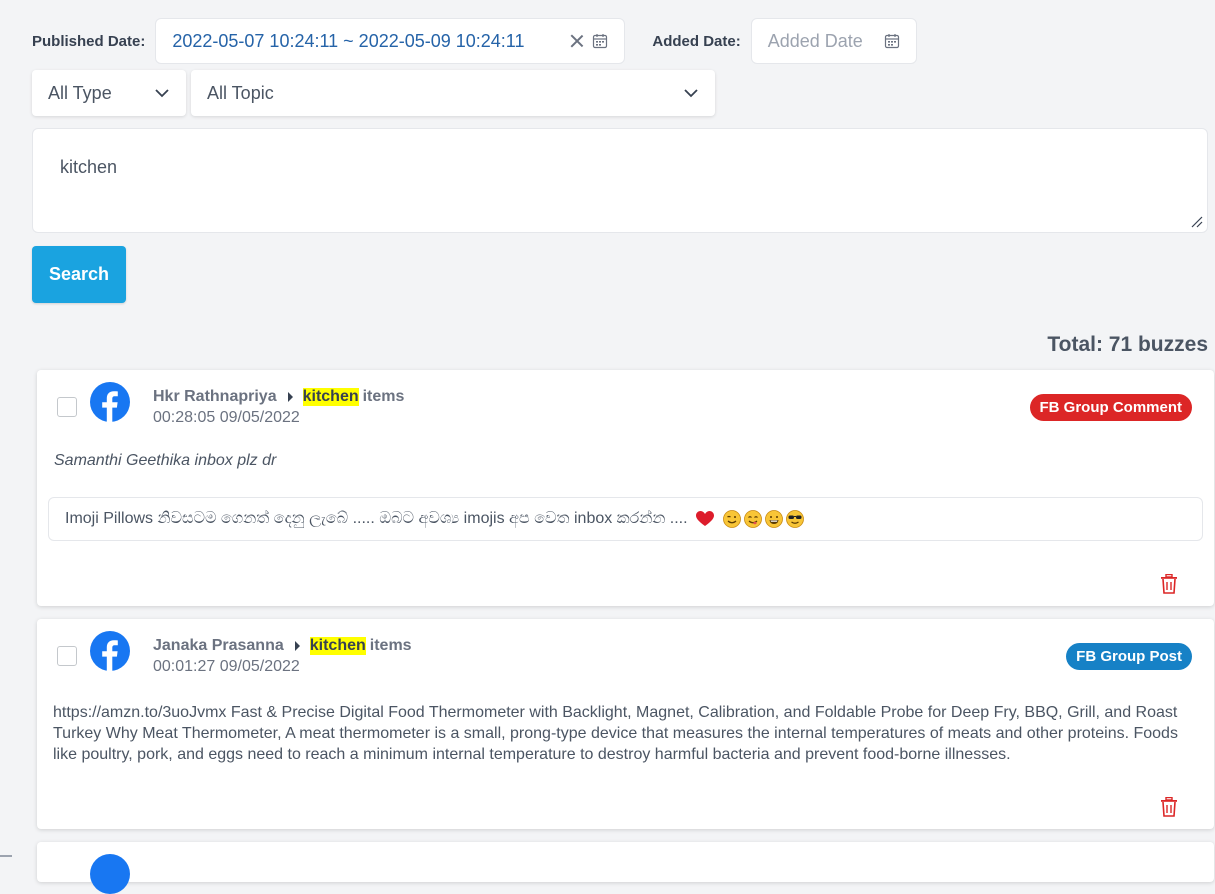 Image resolution: width=1215 pixels, height=894 pixels. I want to click on added-date-label: Added Date:, so click(696, 41).